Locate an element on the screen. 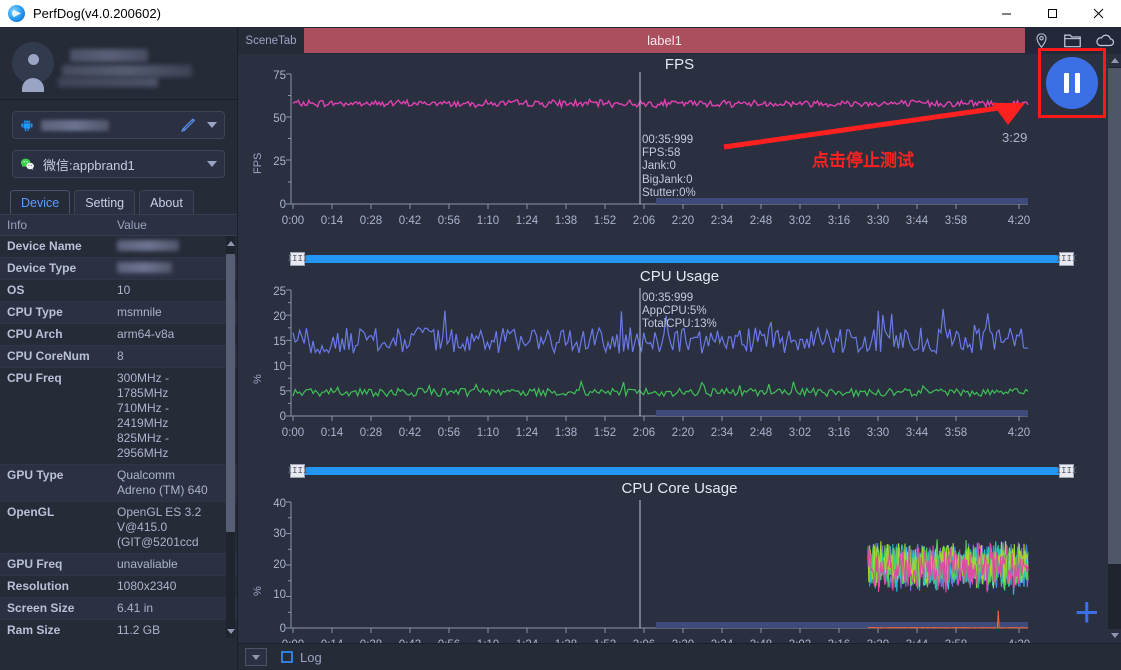 This screenshot has width=1121, height=670. svg-text: 75 is located at coordinates (279, 76).